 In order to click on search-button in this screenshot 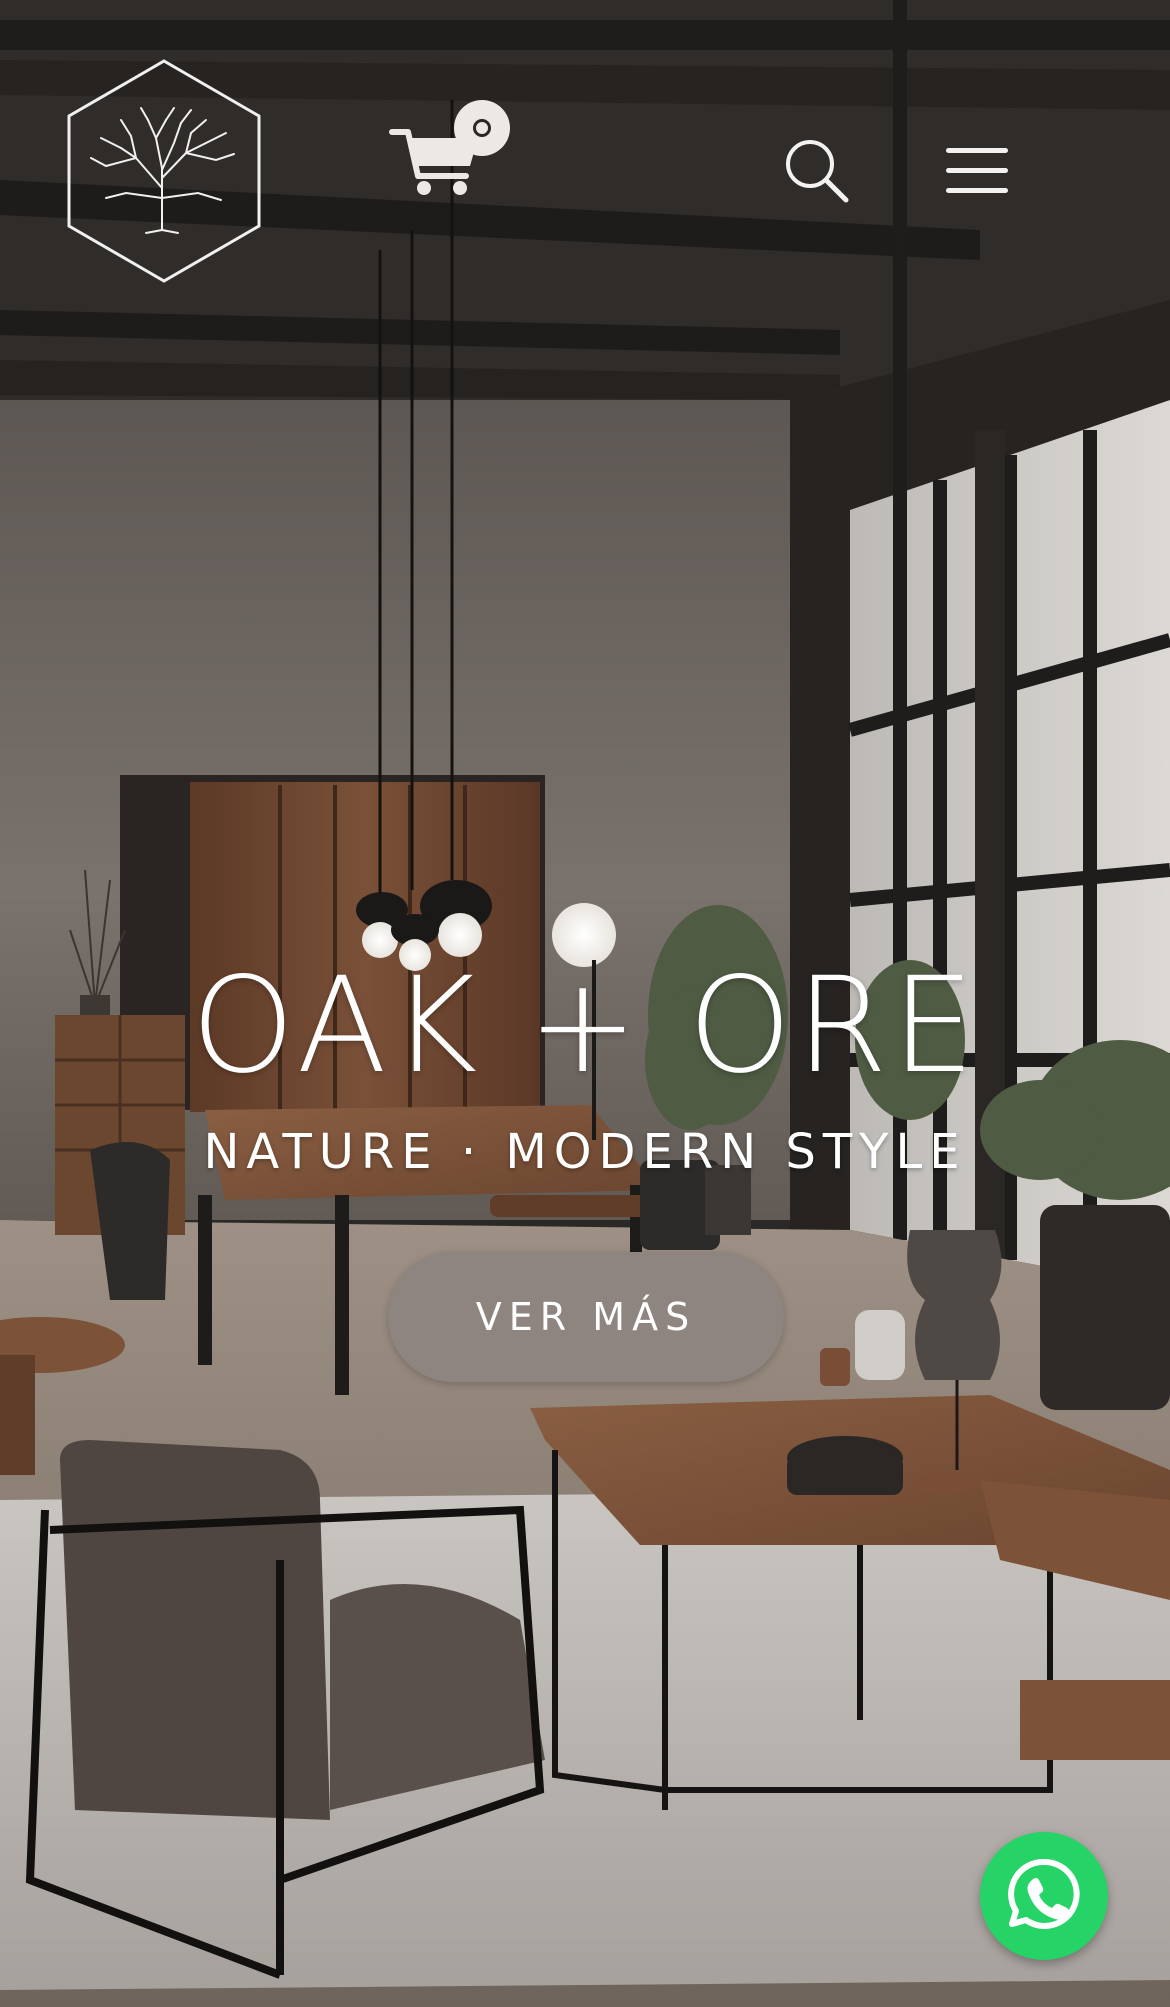, I will do `click(817, 171)`.